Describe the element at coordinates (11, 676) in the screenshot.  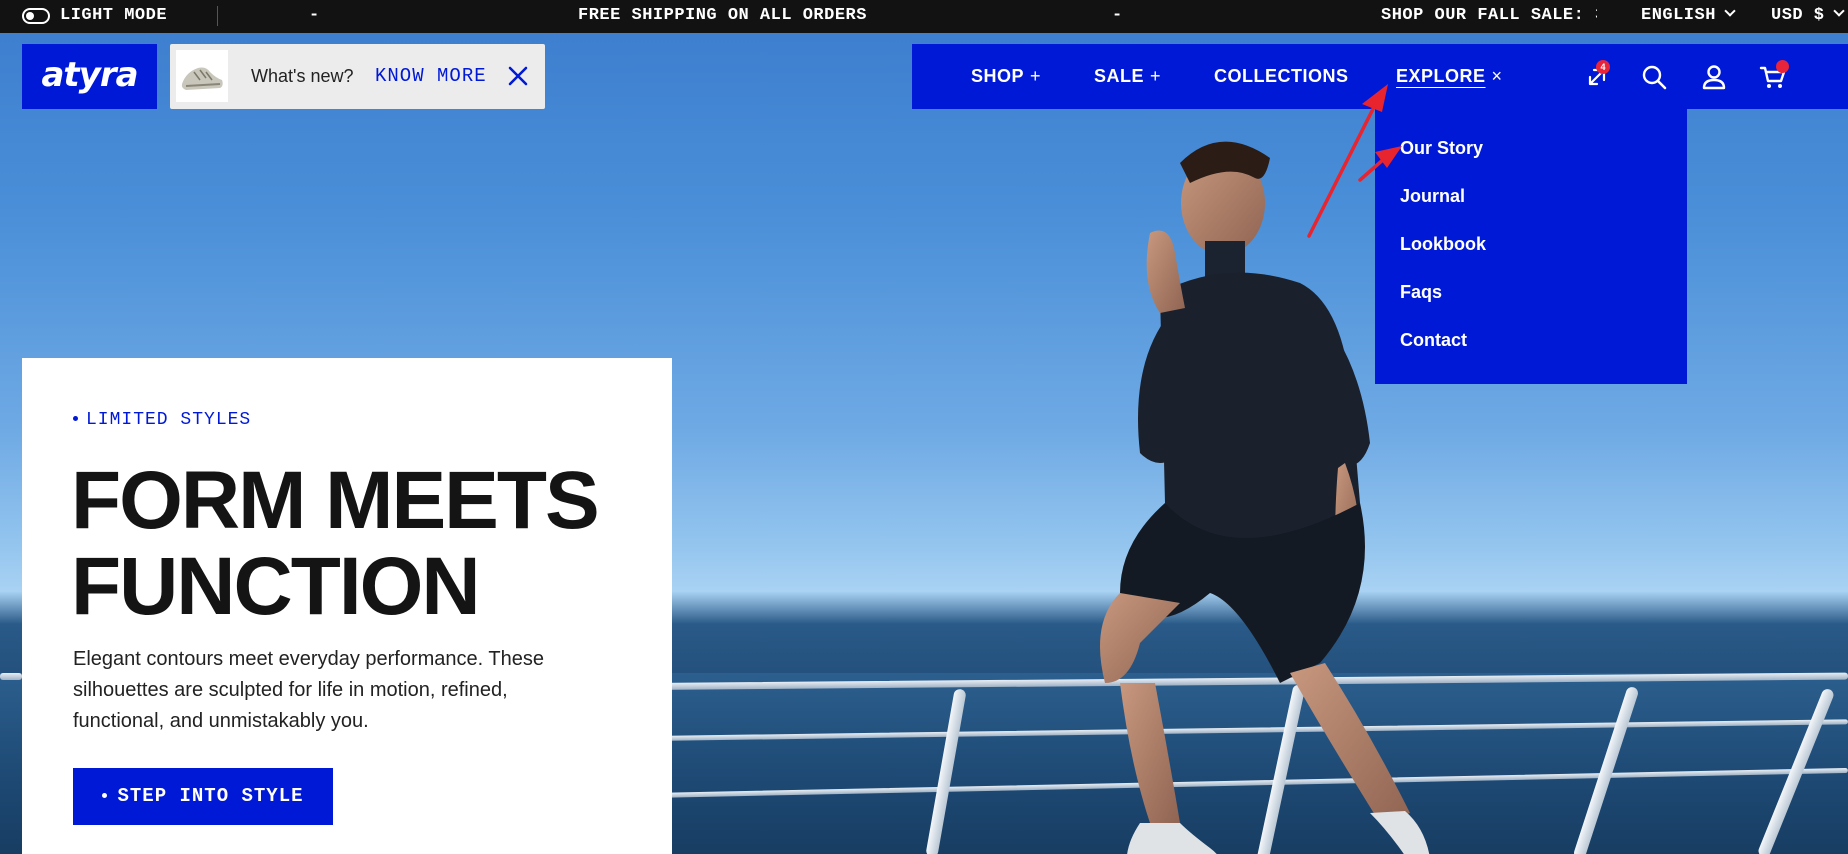
I see `railing-bar` at that location.